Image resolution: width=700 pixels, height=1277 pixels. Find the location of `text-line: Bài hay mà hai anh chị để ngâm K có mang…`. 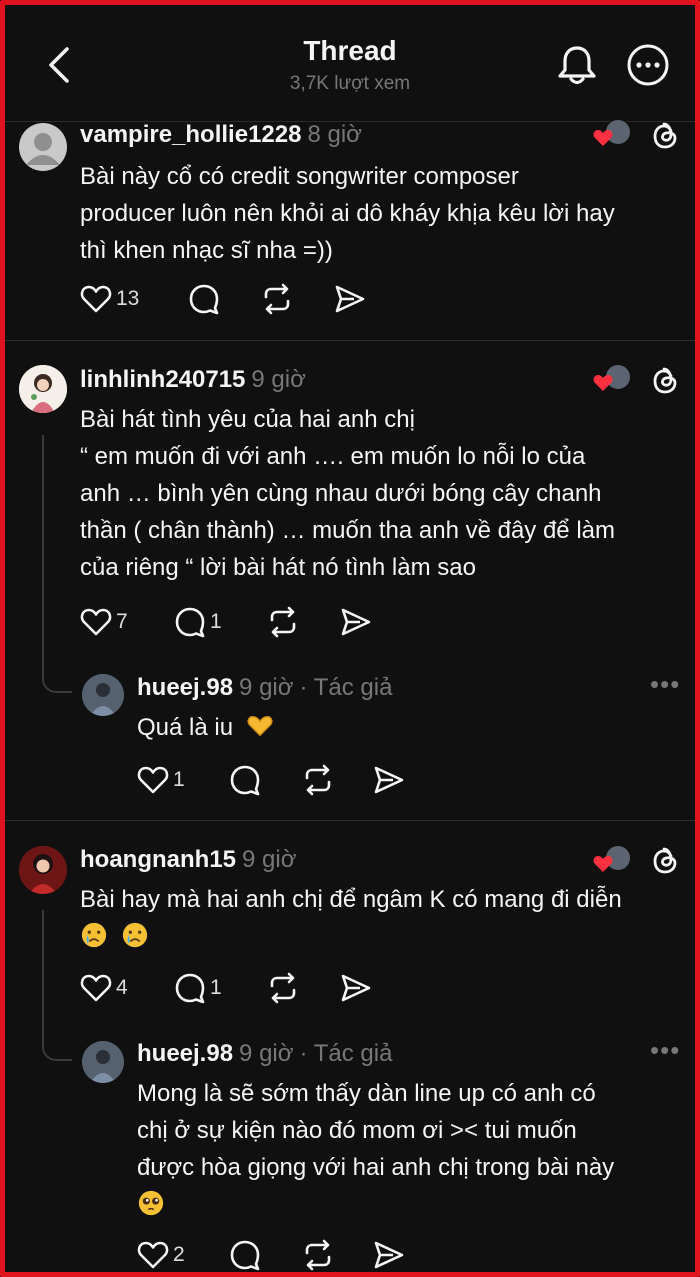

text-line: Bài hay mà hai anh chị để ngâm K có mang… is located at coordinates (351, 899).